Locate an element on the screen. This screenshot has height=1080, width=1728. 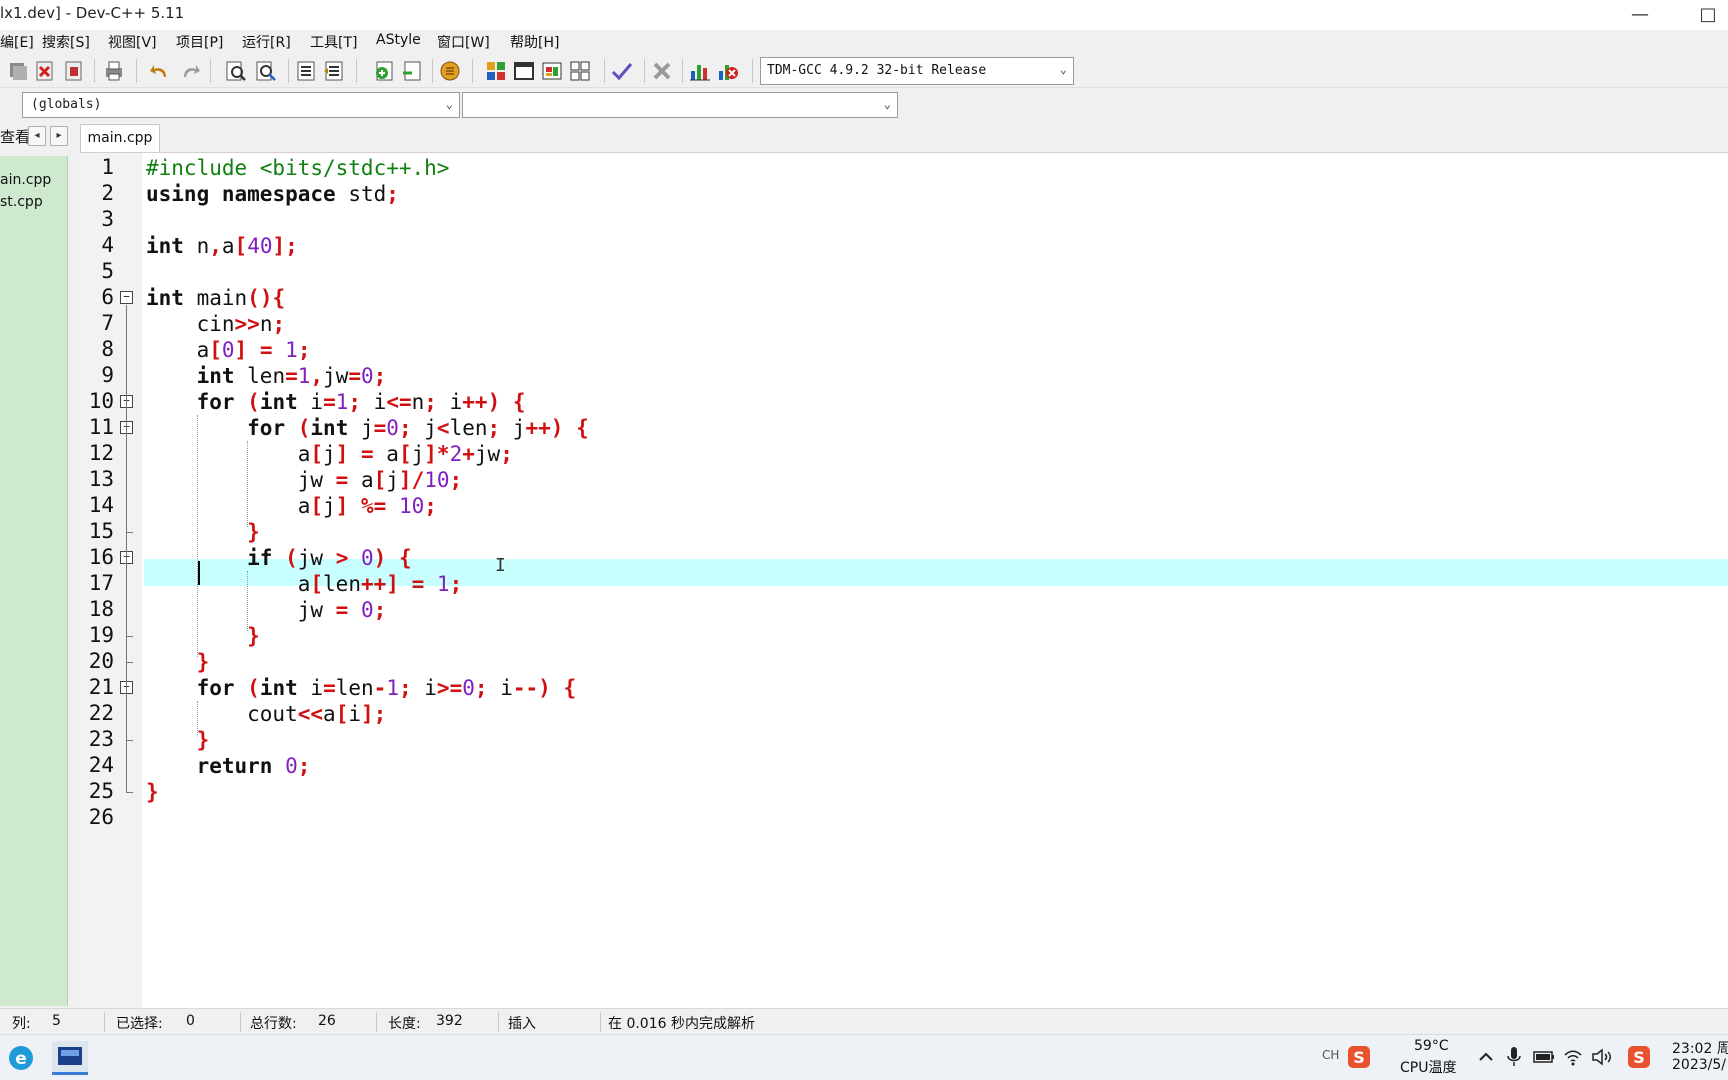
maximize-button: □ is located at coordinates (1708, 15).